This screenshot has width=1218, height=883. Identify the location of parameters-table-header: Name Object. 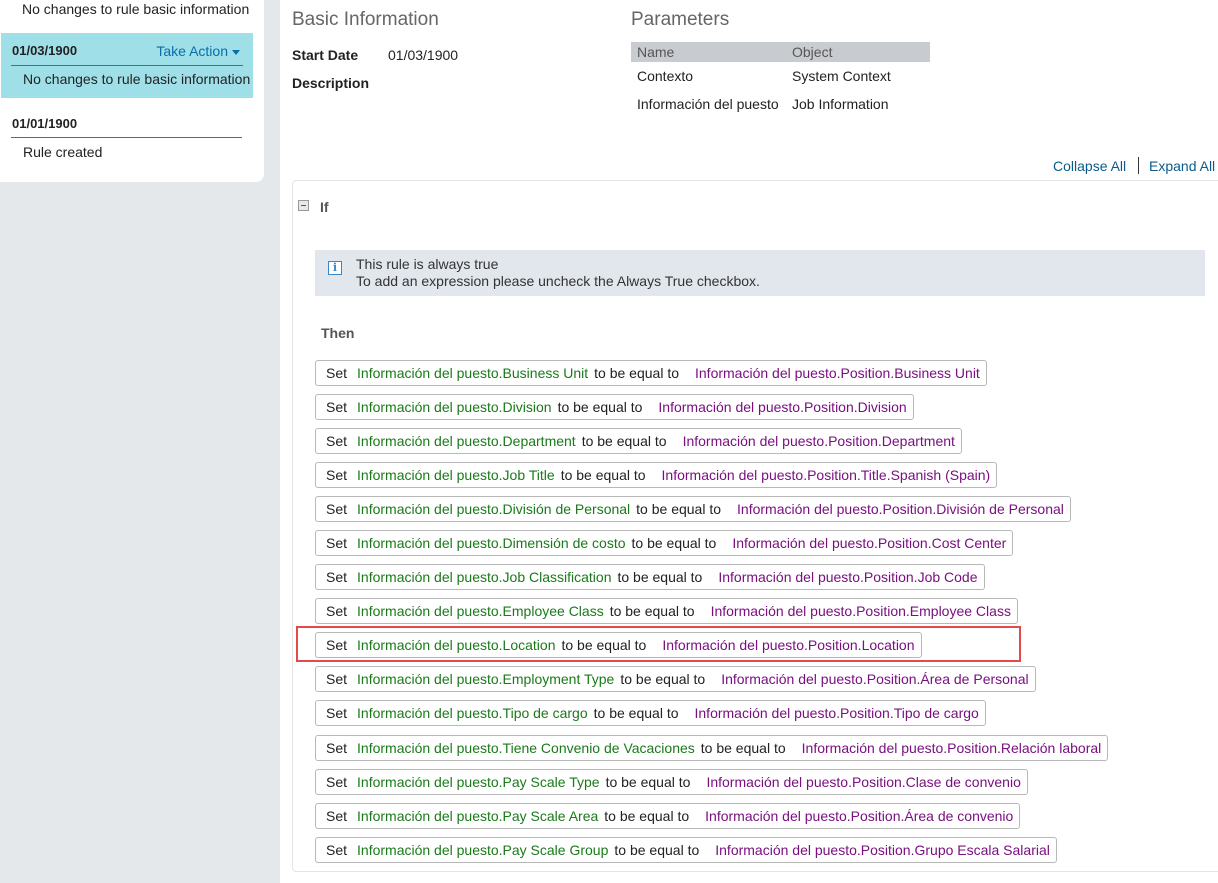
(780, 52).